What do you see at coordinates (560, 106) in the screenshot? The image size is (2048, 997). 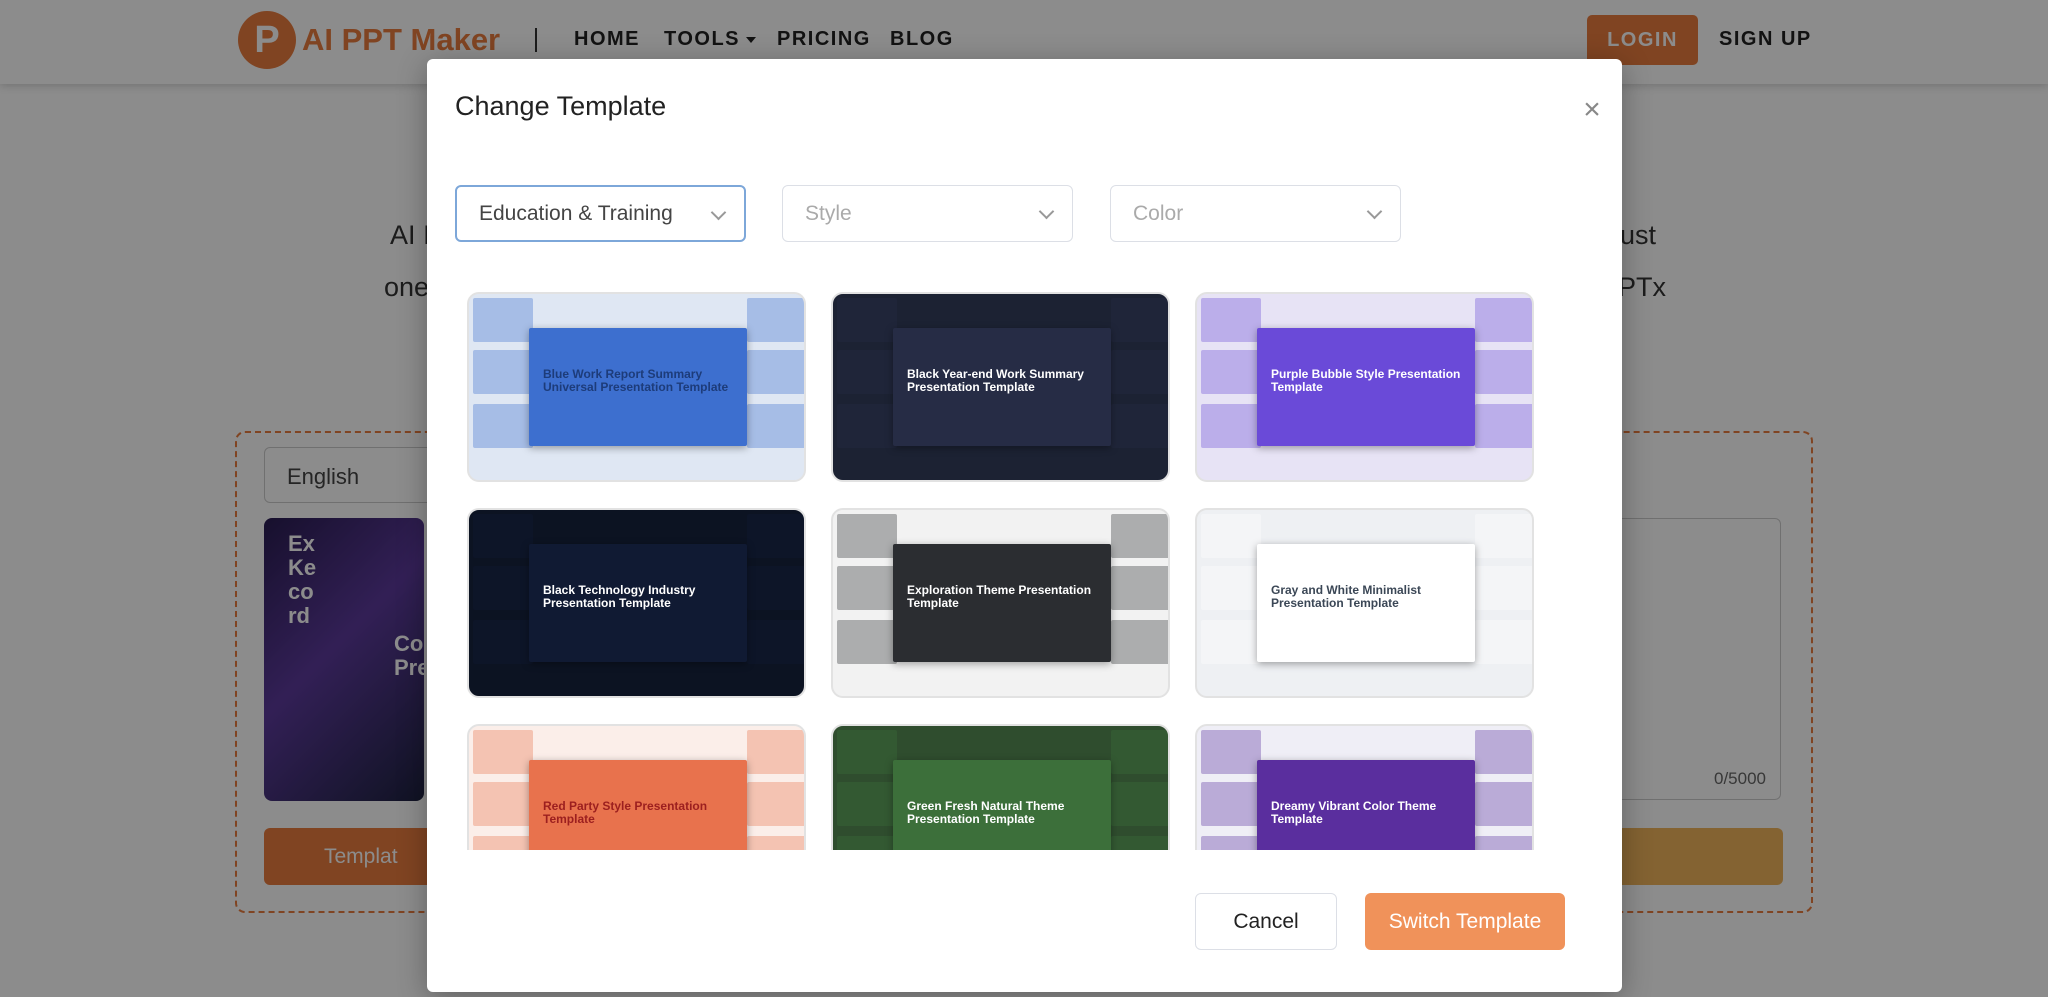 I see `dialog-title: Change Template` at bounding box center [560, 106].